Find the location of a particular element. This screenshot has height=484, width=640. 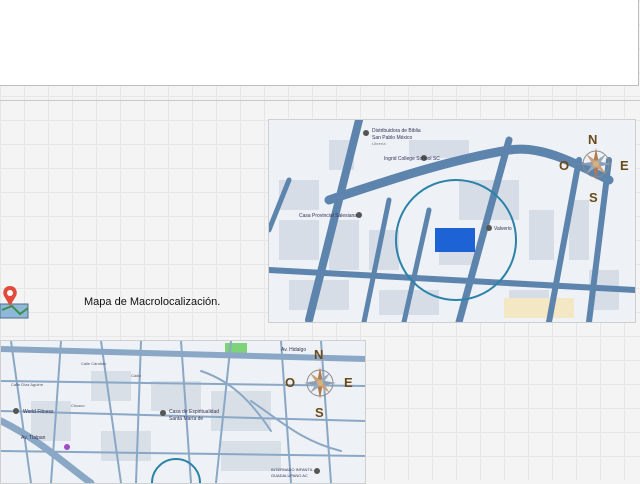

street-cadiz: Cádiz is located at coordinates (136, 375).